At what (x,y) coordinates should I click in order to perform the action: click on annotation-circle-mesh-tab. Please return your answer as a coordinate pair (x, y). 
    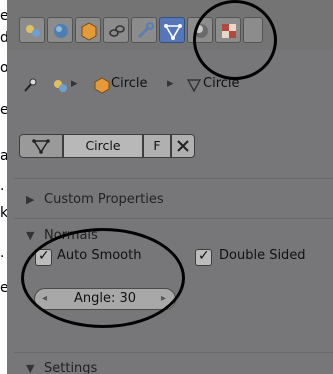
    Looking at the image, I should click on (235, 40).